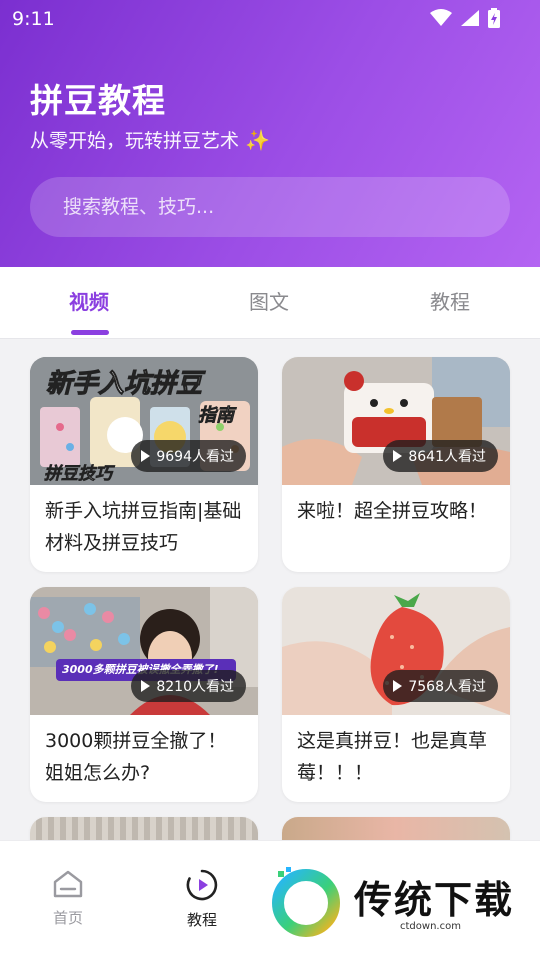  I want to click on video-card: 7568人看过 这是真拼豆！也是真草莓！！！, so click(396, 694).